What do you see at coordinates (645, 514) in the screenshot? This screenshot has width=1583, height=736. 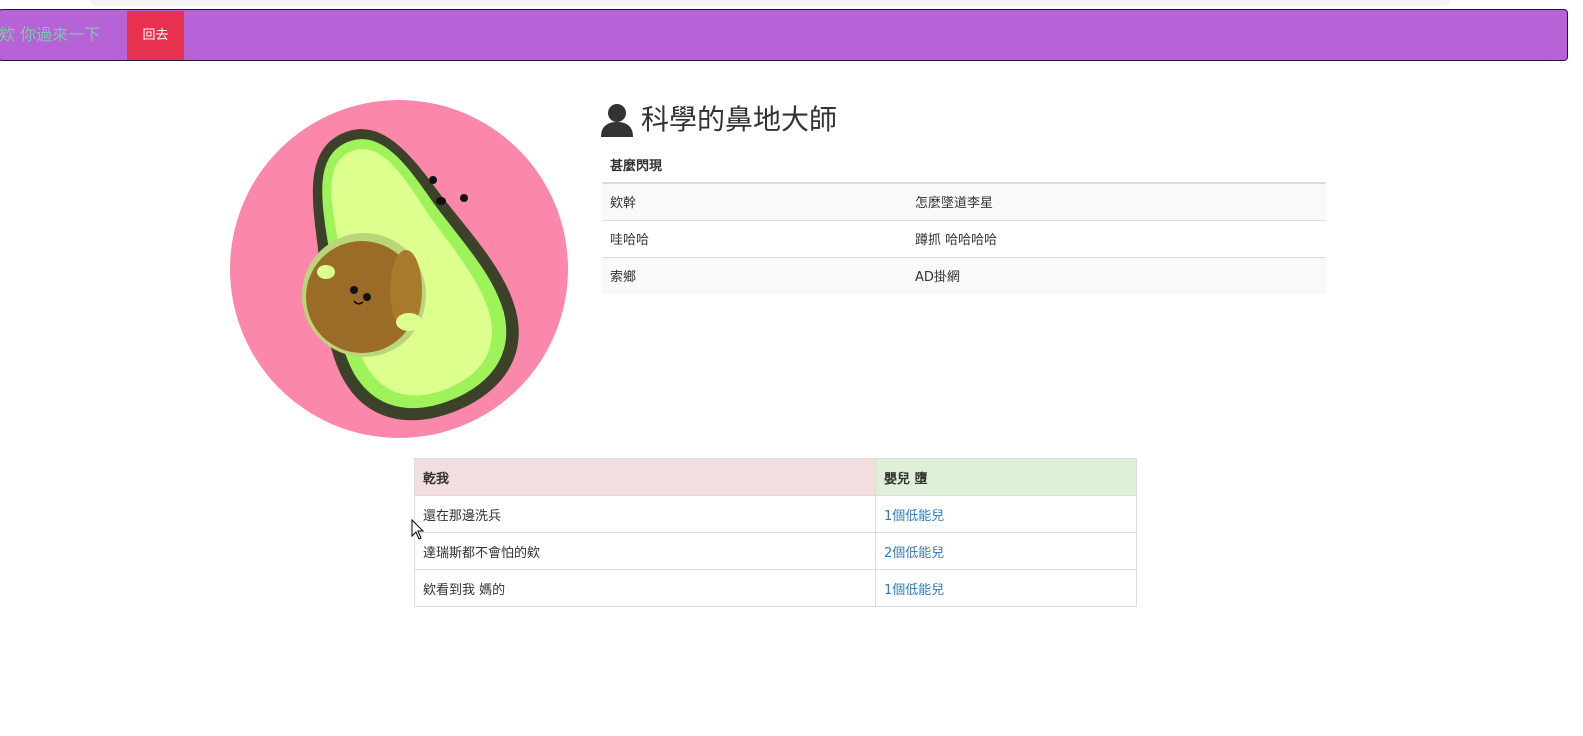 I see `row-text: 還在那邊洗兵` at bounding box center [645, 514].